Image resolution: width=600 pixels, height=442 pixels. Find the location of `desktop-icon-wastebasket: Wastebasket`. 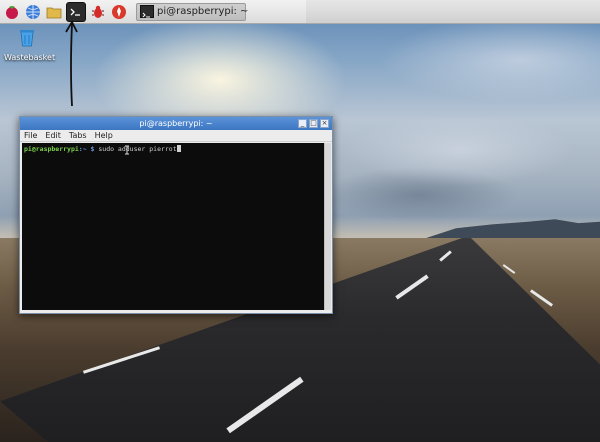

desktop-icon-wastebasket: Wastebasket is located at coordinates (30, 44).